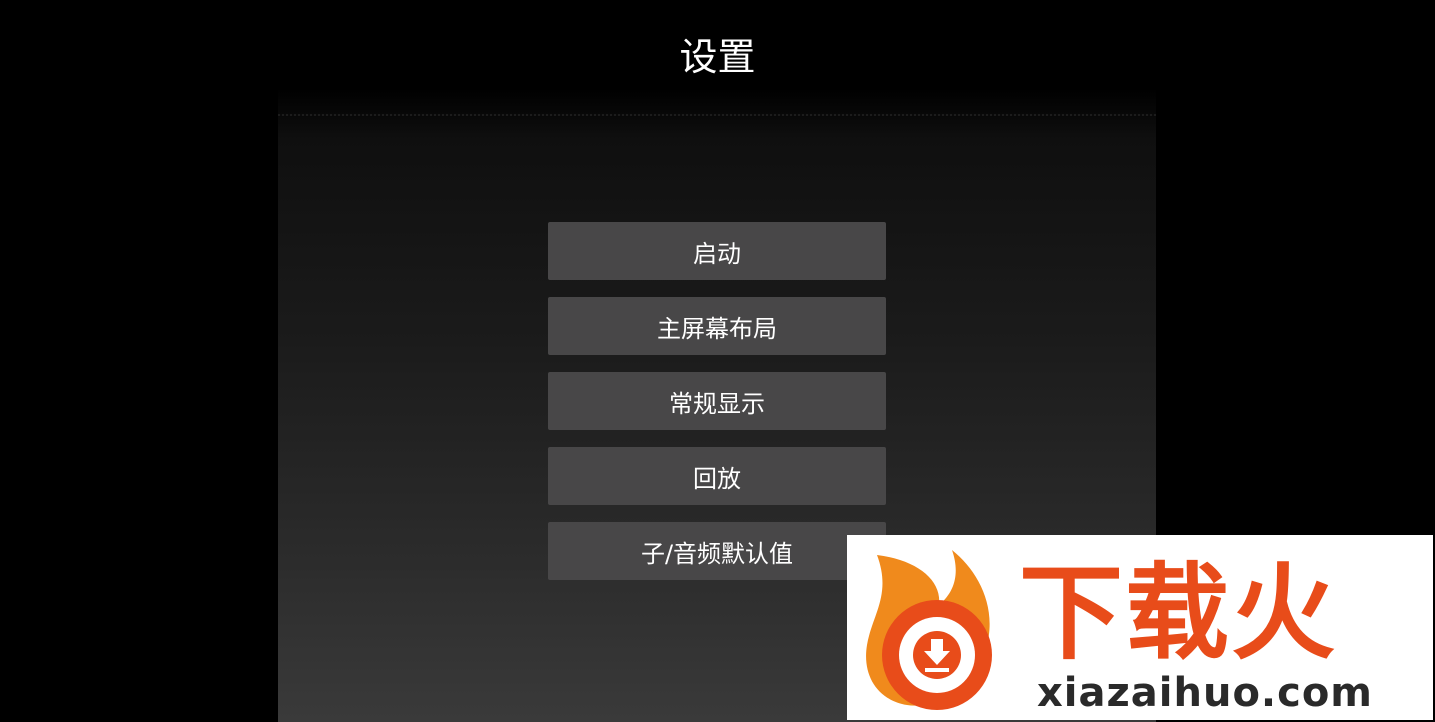 The image size is (1435, 722). I want to click on menu-item-startup: 启动, so click(717, 251).